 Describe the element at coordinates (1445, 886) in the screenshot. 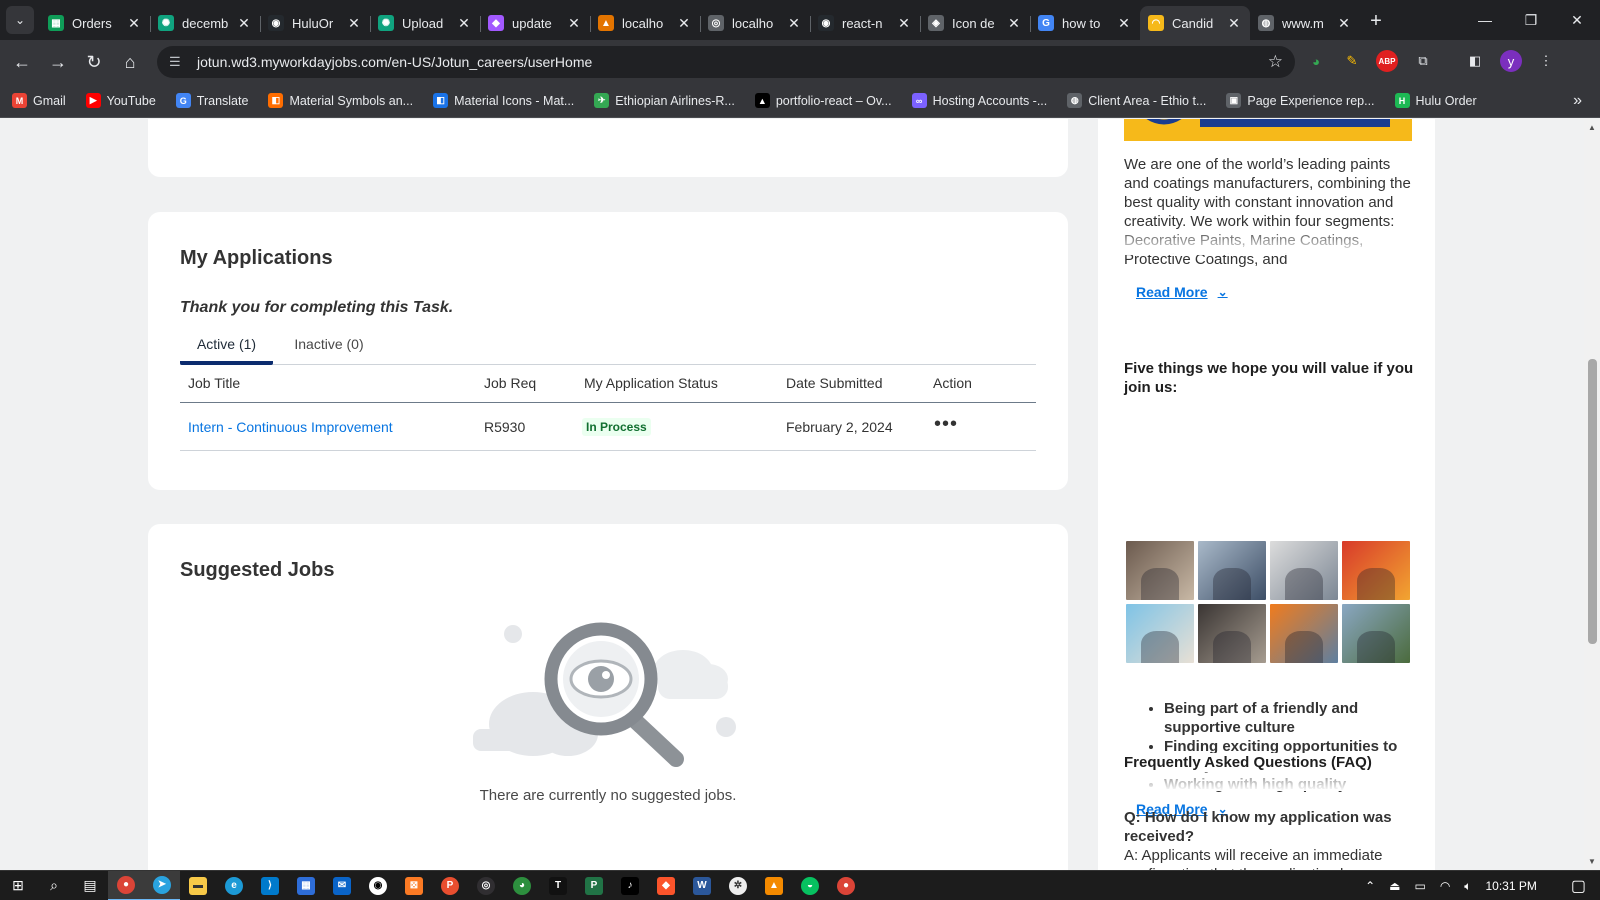

I see `wifi-icon: ◠` at that location.